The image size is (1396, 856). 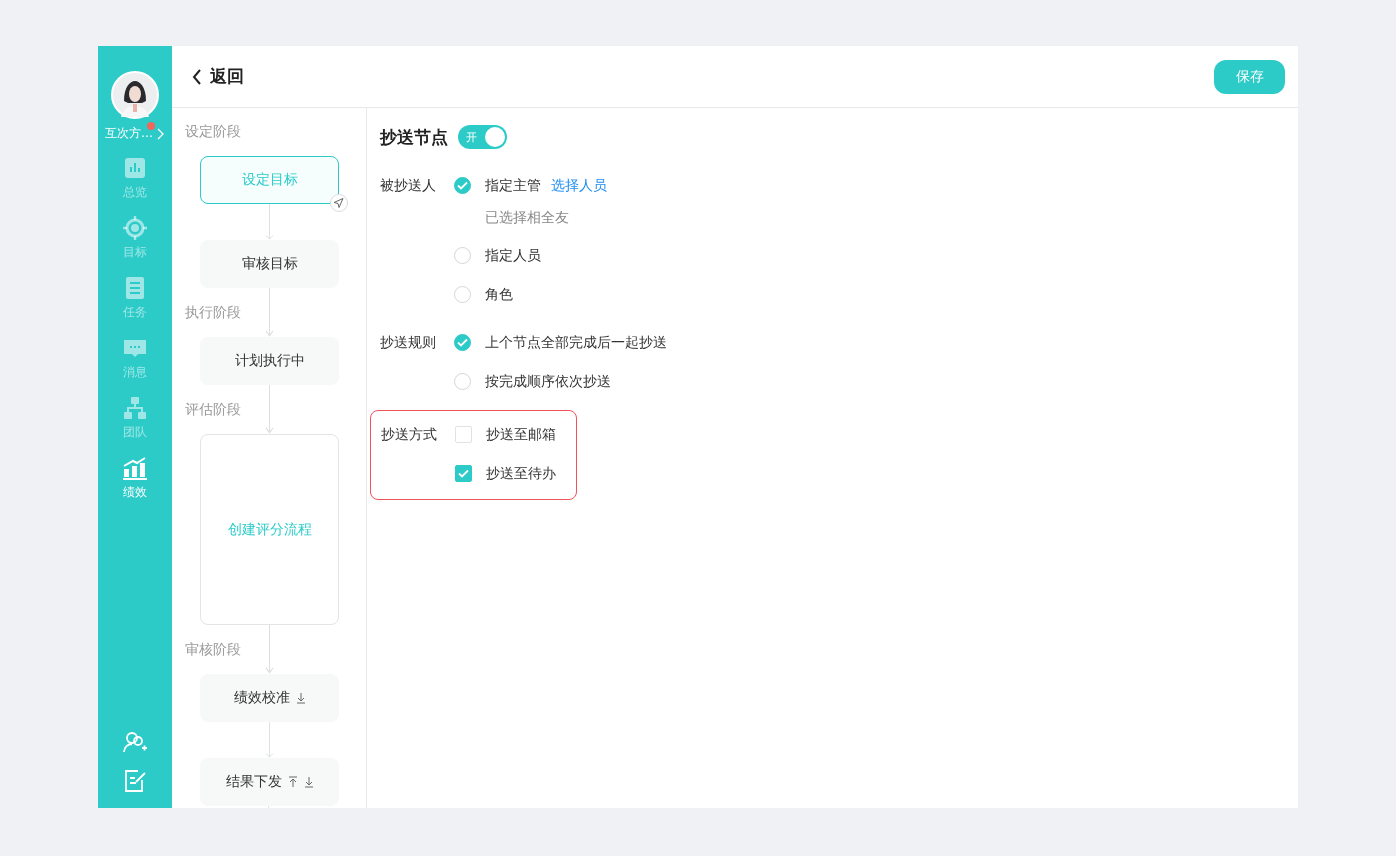 I want to click on section-title: 抄送节点, so click(x=414, y=137).